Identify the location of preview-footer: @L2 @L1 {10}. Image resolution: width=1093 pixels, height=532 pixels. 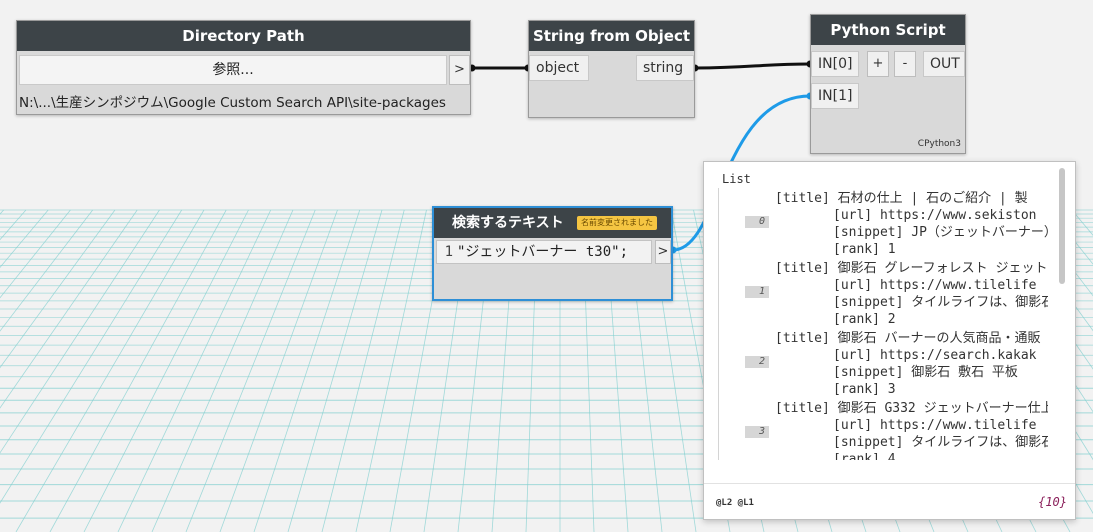
(889, 501).